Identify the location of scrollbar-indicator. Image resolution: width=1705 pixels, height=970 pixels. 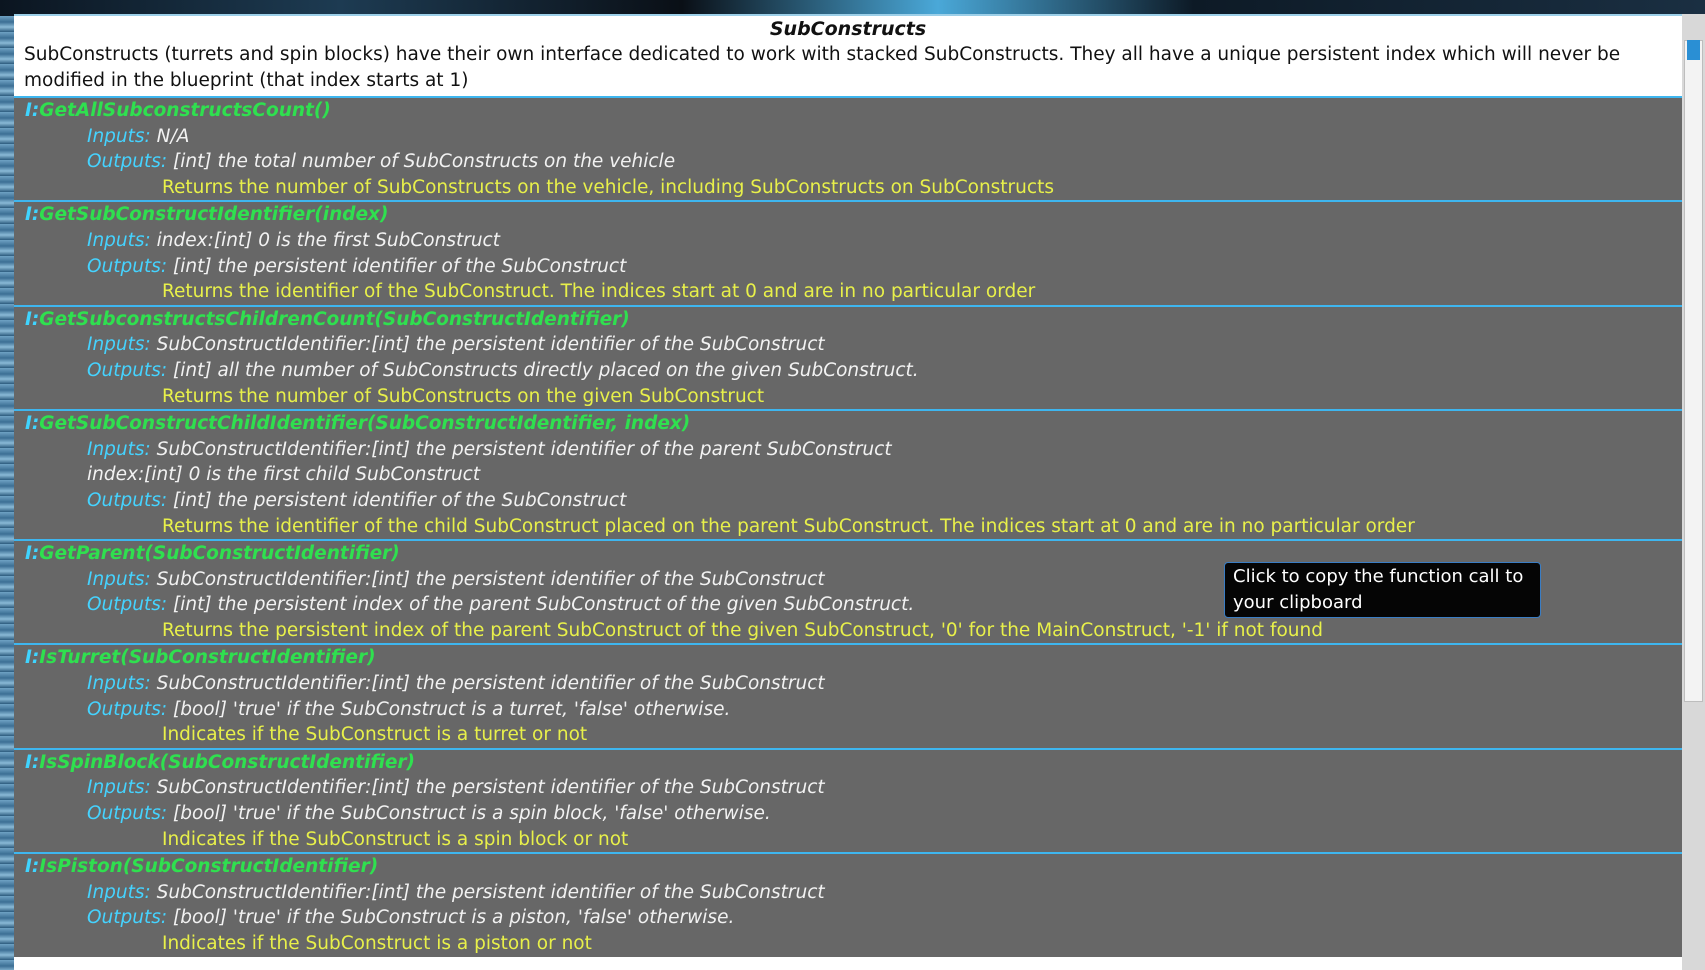
(1693, 50).